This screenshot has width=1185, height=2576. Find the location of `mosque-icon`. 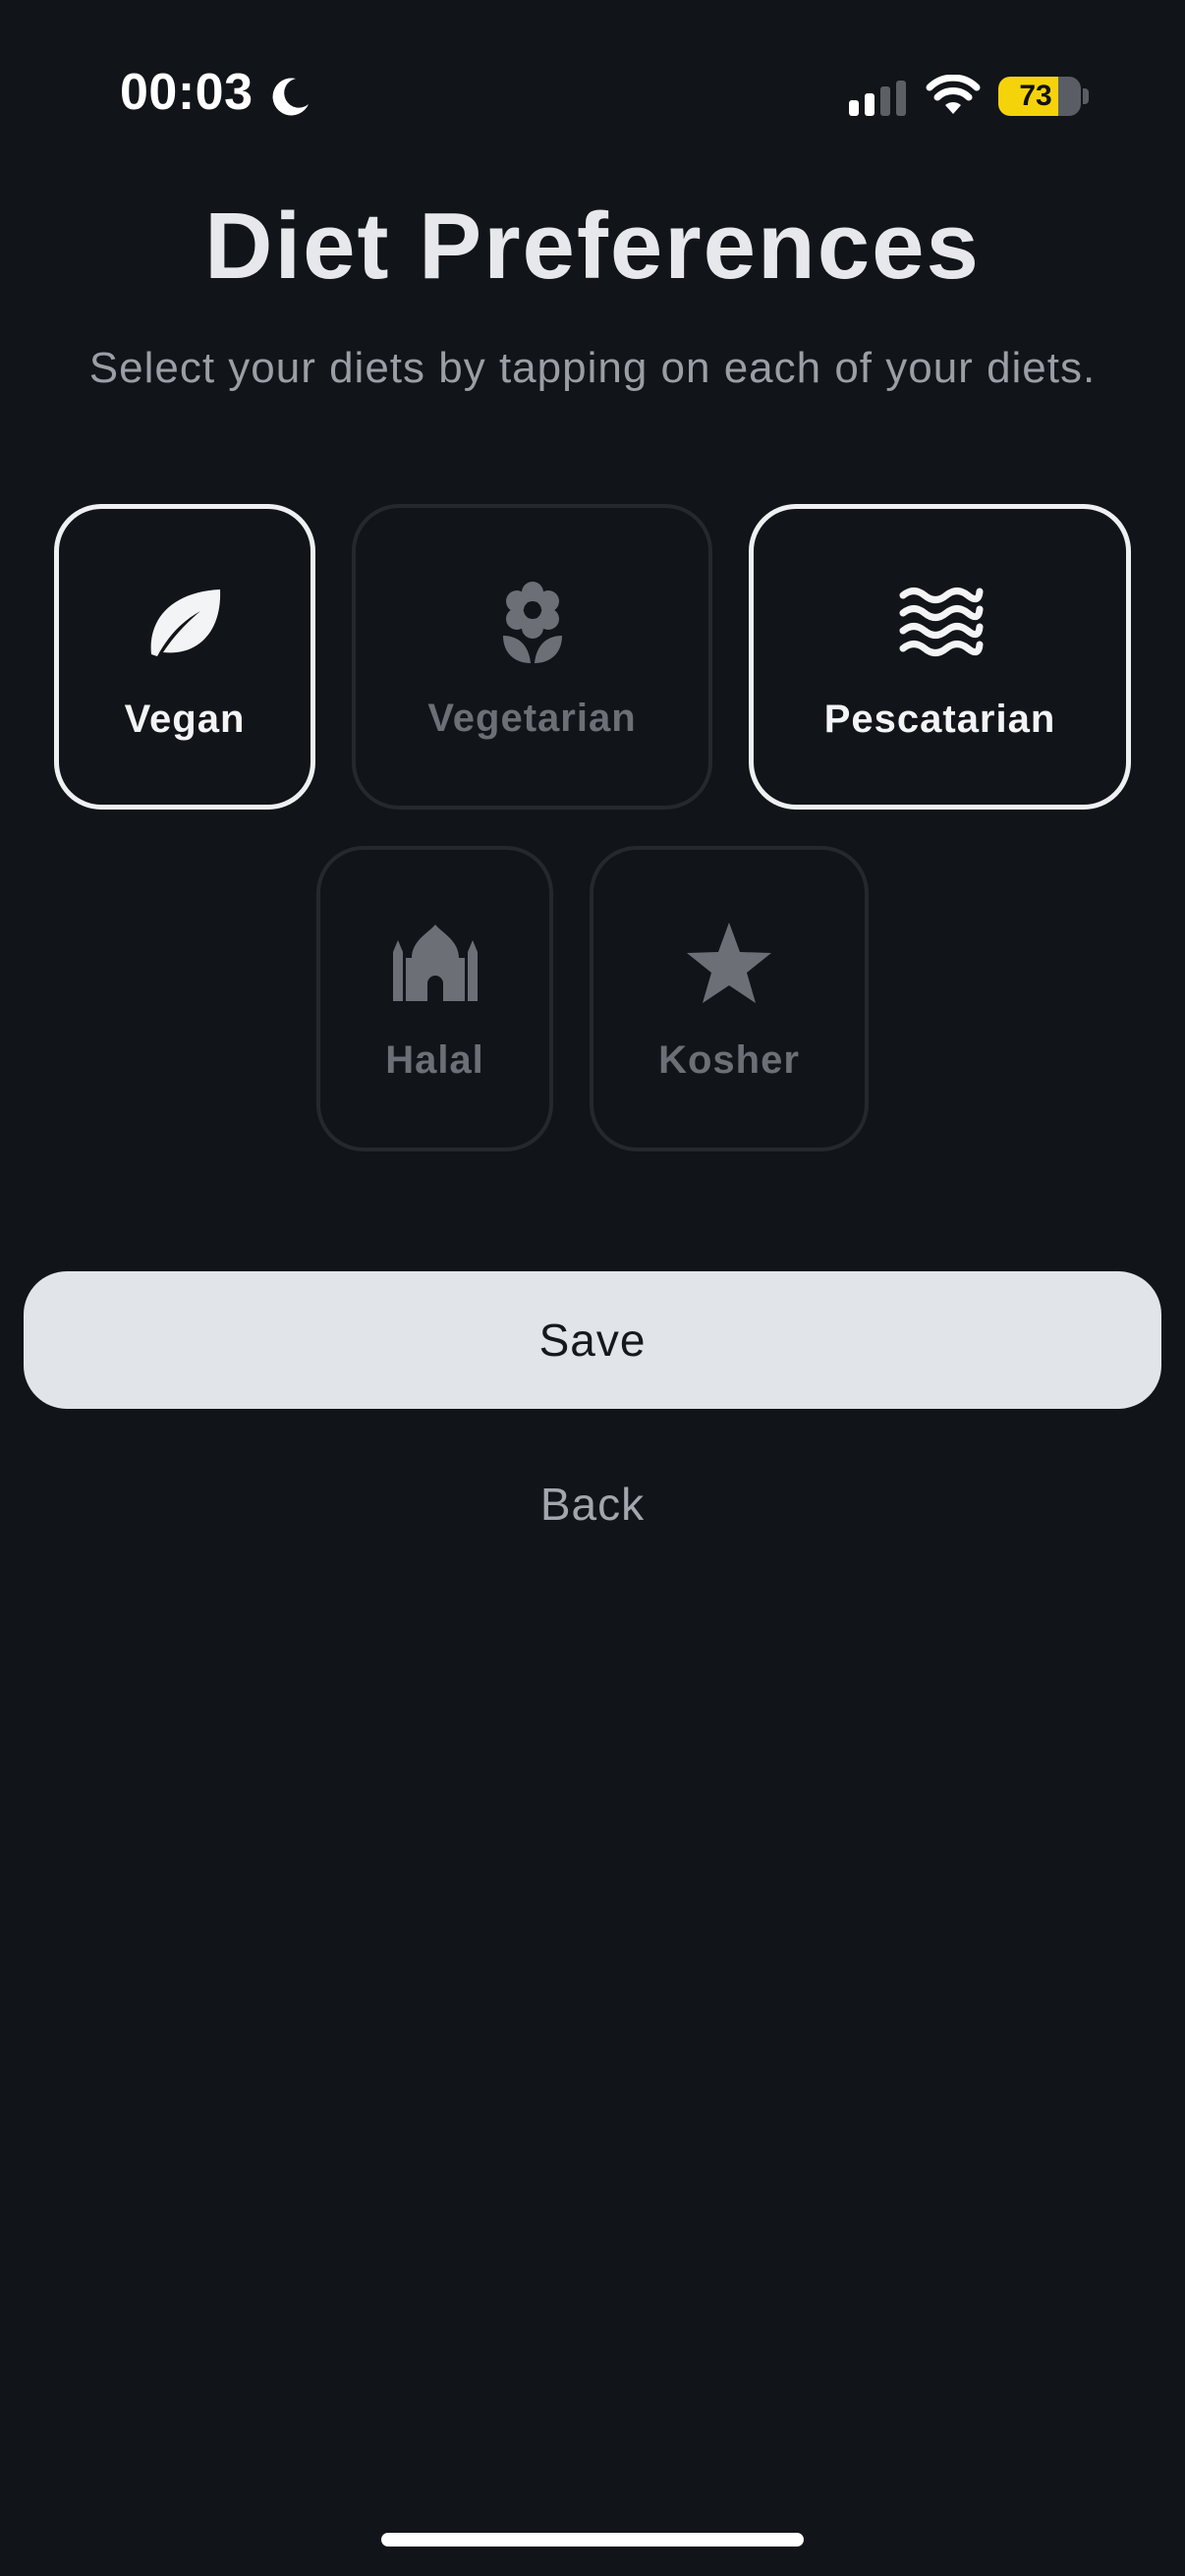

mosque-icon is located at coordinates (435, 962).